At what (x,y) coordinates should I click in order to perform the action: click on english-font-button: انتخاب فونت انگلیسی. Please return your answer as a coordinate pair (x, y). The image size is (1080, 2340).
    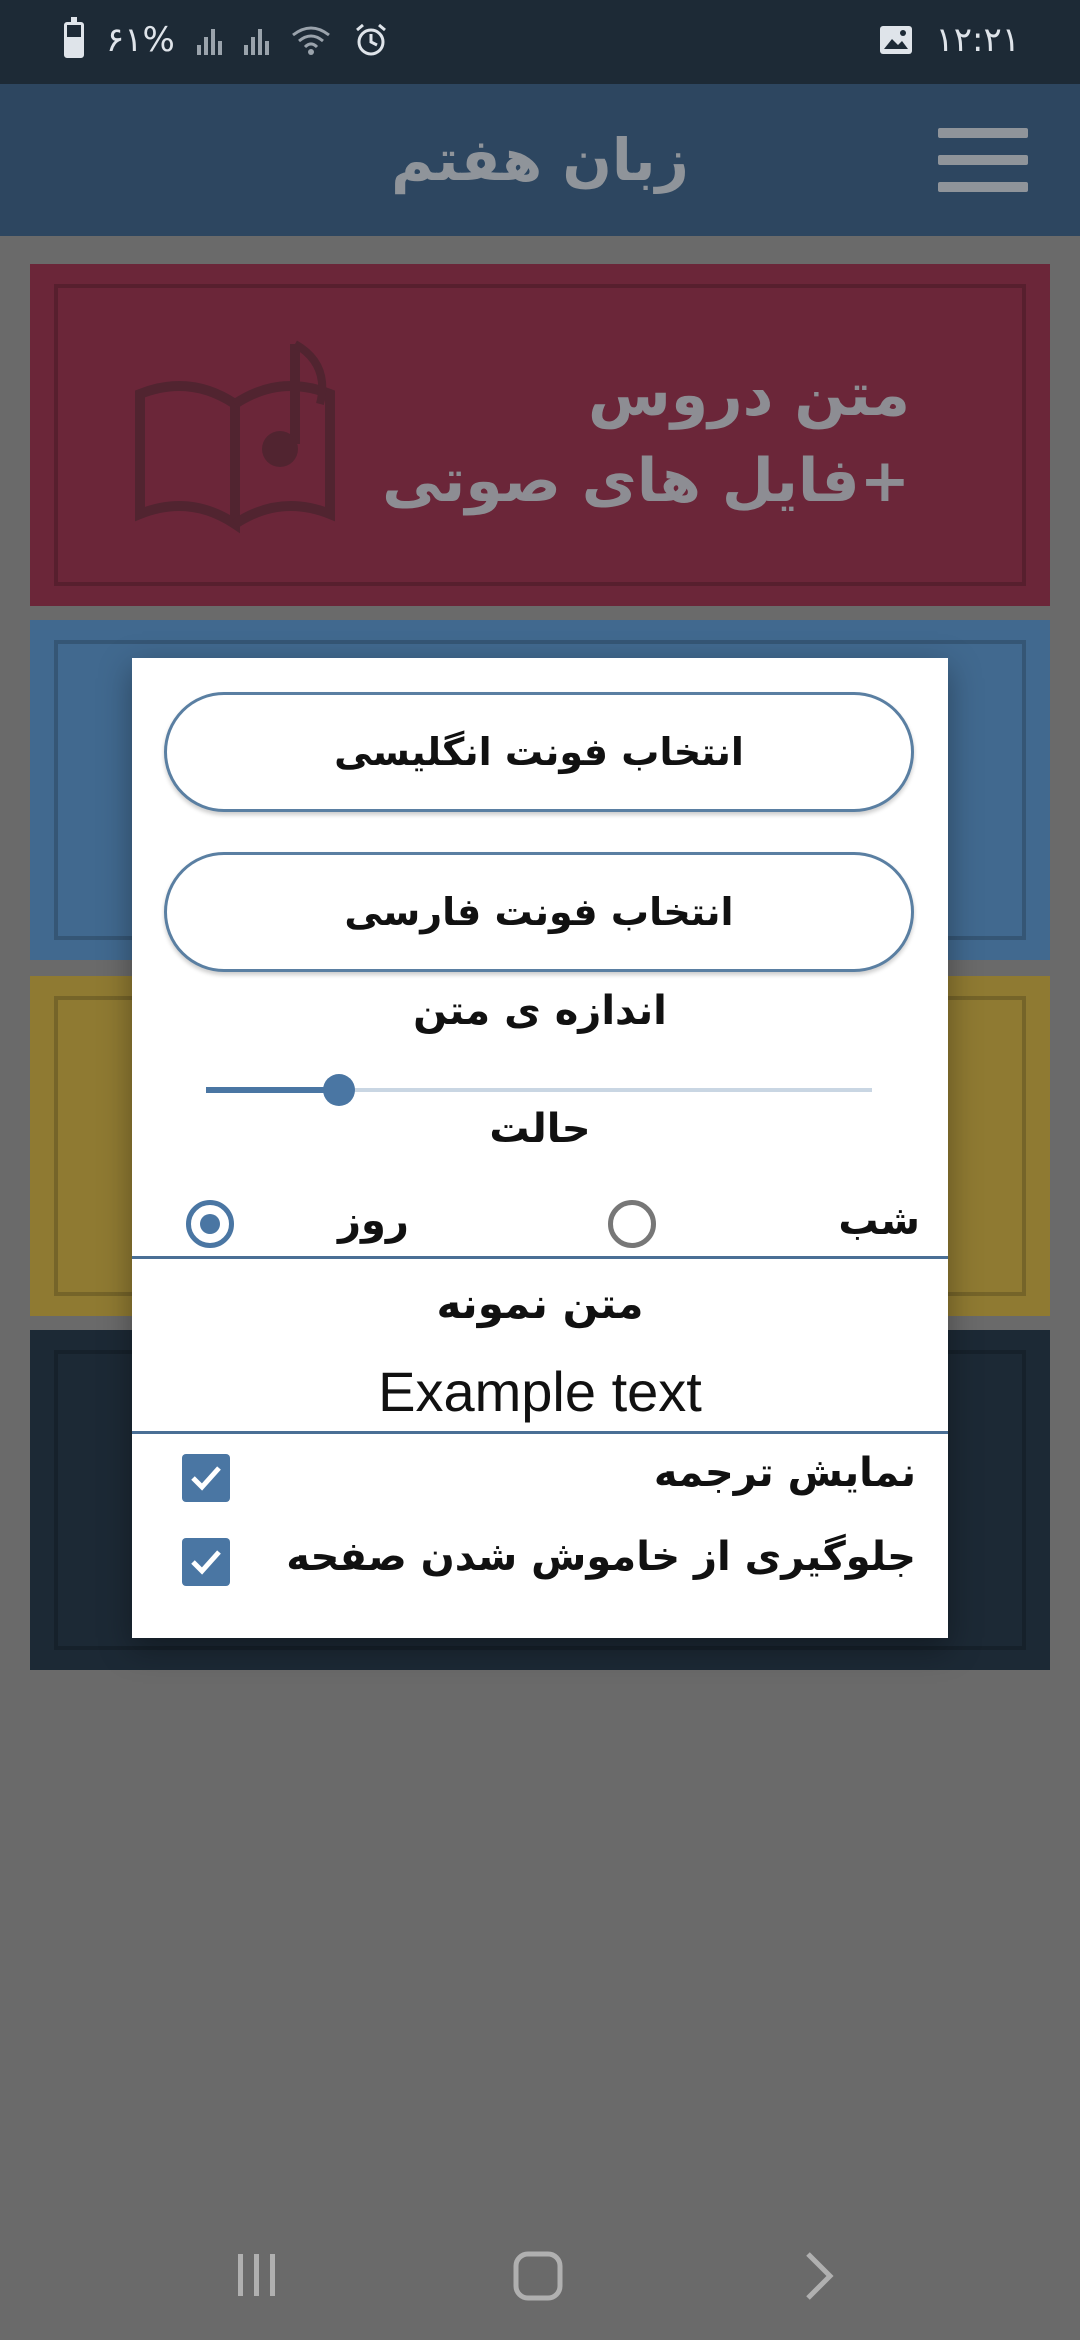
    Looking at the image, I should click on (539, 752).